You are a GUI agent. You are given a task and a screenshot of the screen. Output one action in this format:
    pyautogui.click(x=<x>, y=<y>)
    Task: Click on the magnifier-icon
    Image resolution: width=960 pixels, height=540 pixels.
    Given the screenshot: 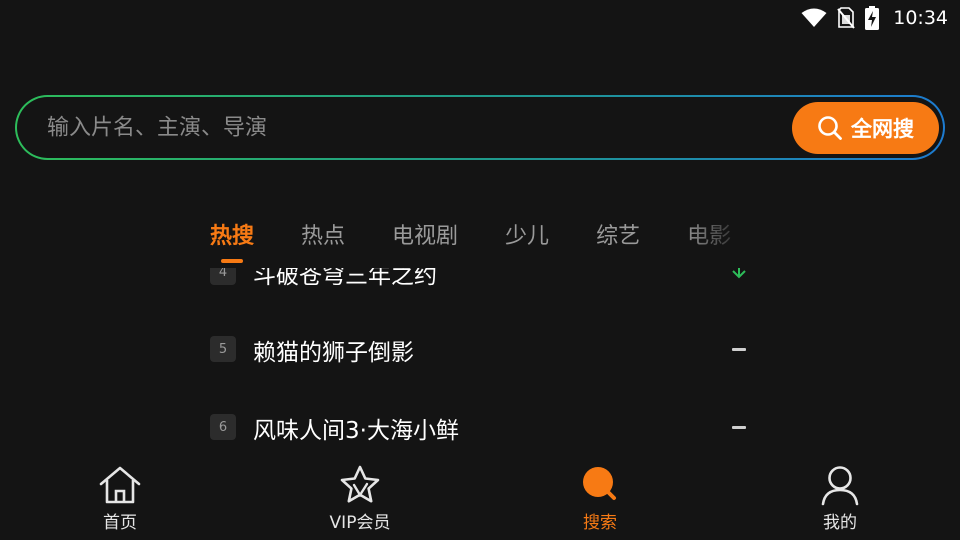 What is the action you would take?
    pyautogui.click(x=830, y=127)
    